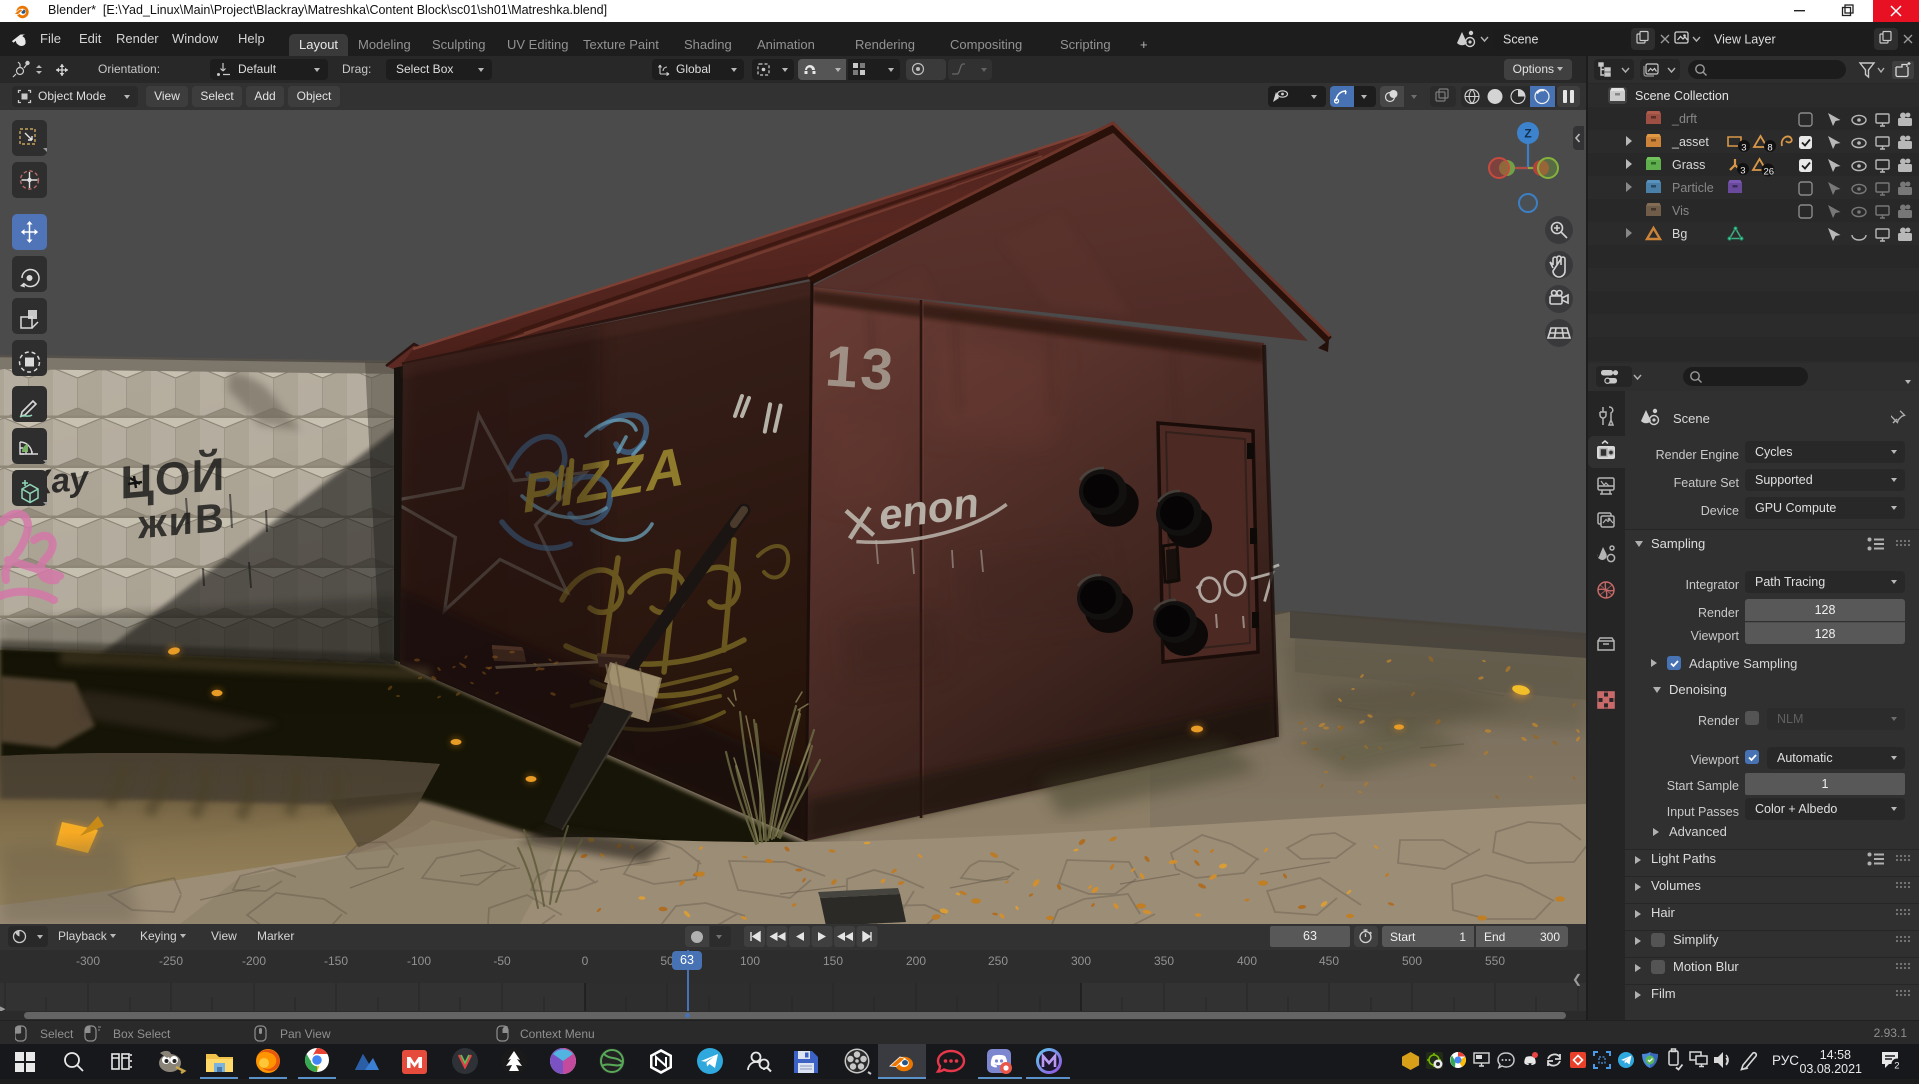  Describe the element at coordinates (57, 1034) in the screenshot. I see `svg-text: Select` at that location.